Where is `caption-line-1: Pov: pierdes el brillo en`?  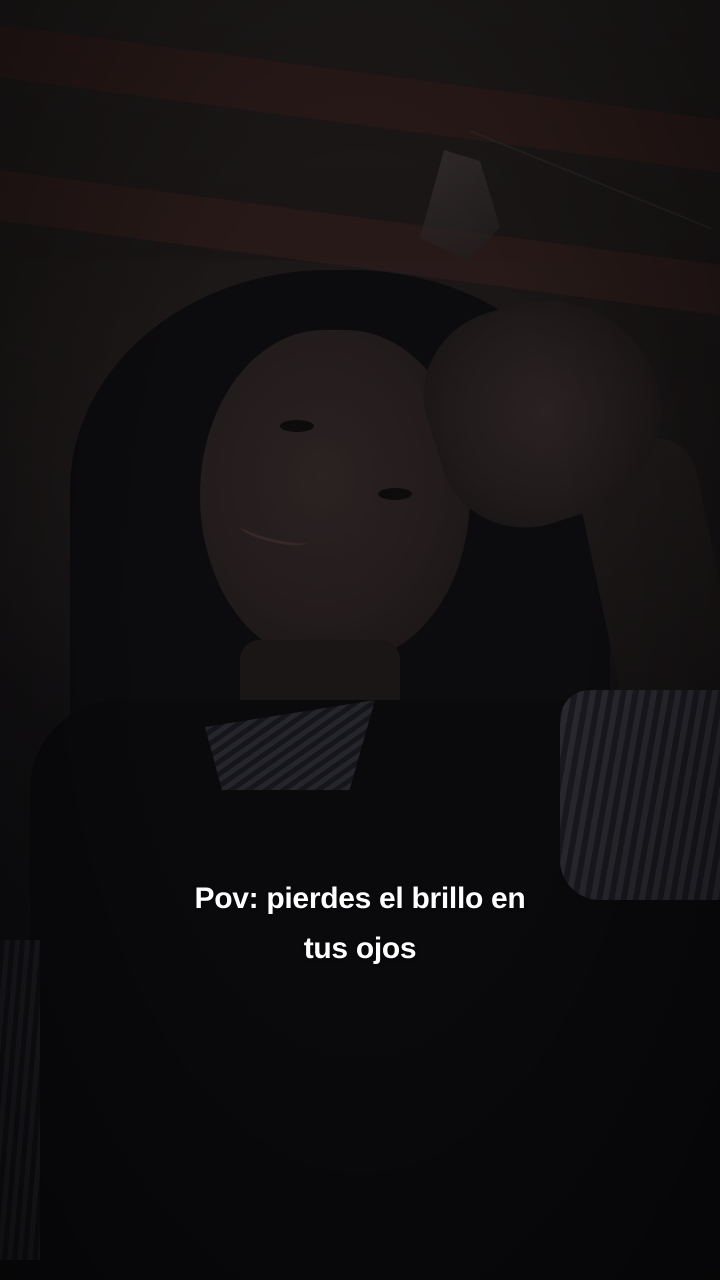
caption-line-1: Pov: pierdes el brillo en is located at coordinates (360, 898).